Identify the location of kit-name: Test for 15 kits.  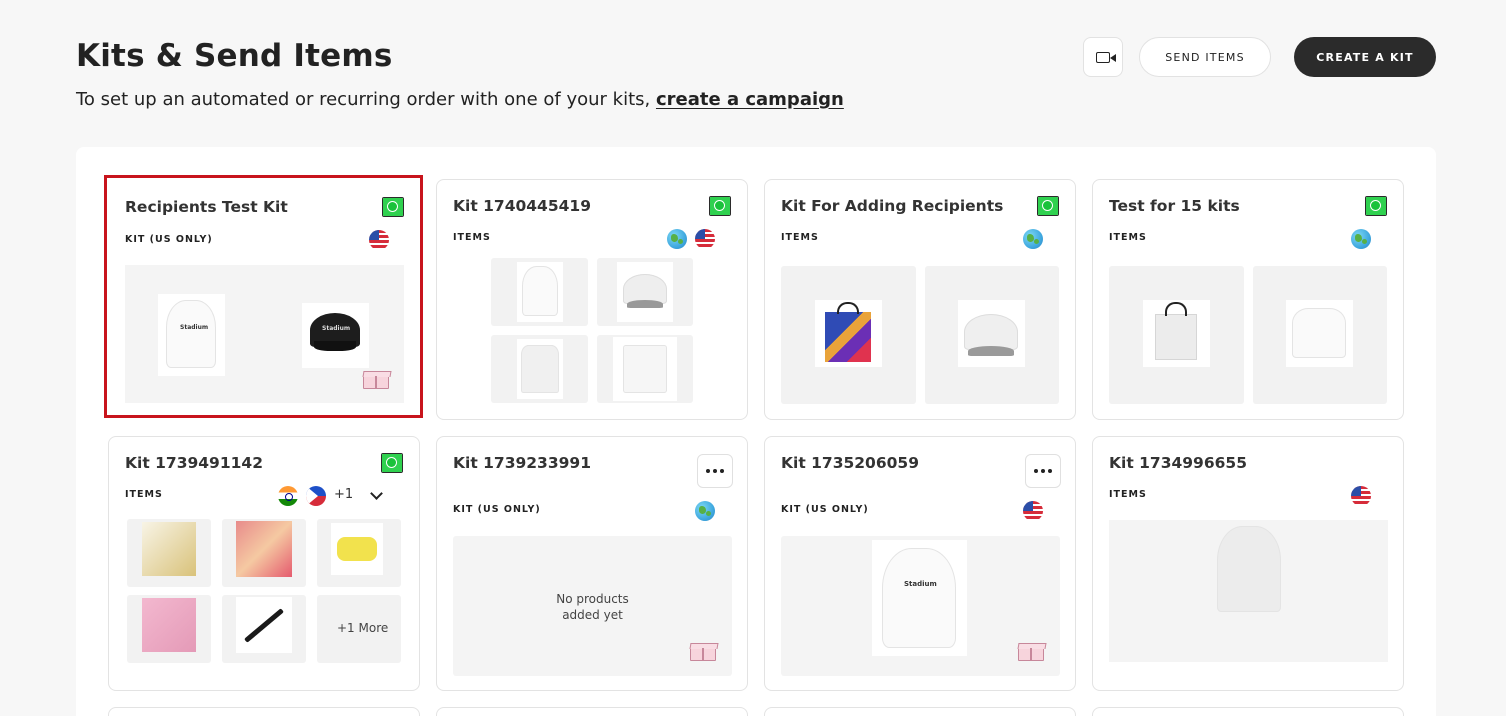
(1174, 206).